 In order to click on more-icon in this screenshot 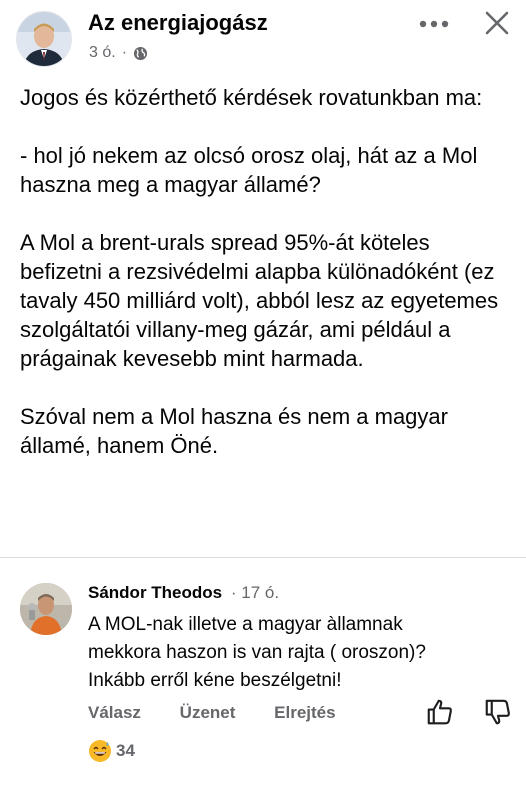, I will do `click(434, 24)`.